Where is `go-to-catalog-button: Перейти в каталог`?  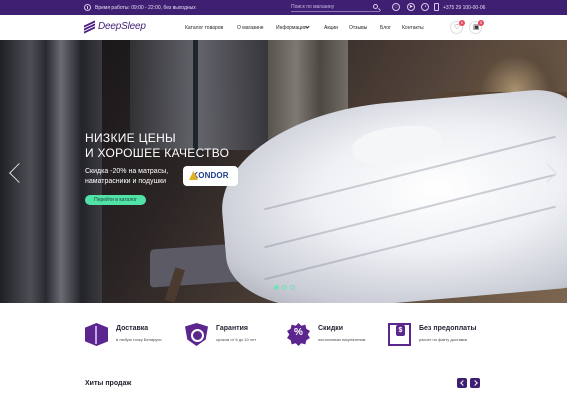 go-to-catalog-button: Перейти в каталог is located at coordinates (115, 200).